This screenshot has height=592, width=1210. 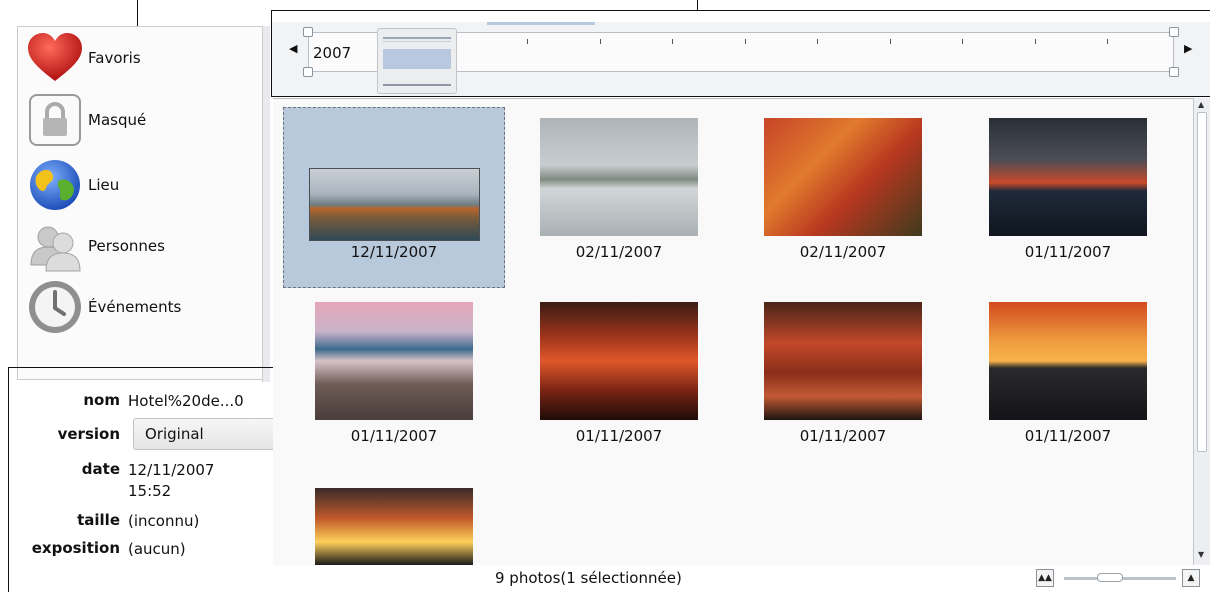 What do you see at coordinates (86, 120) in the screenshot?
I see `category-masque: Masqué` at bounding box center [86, 120].